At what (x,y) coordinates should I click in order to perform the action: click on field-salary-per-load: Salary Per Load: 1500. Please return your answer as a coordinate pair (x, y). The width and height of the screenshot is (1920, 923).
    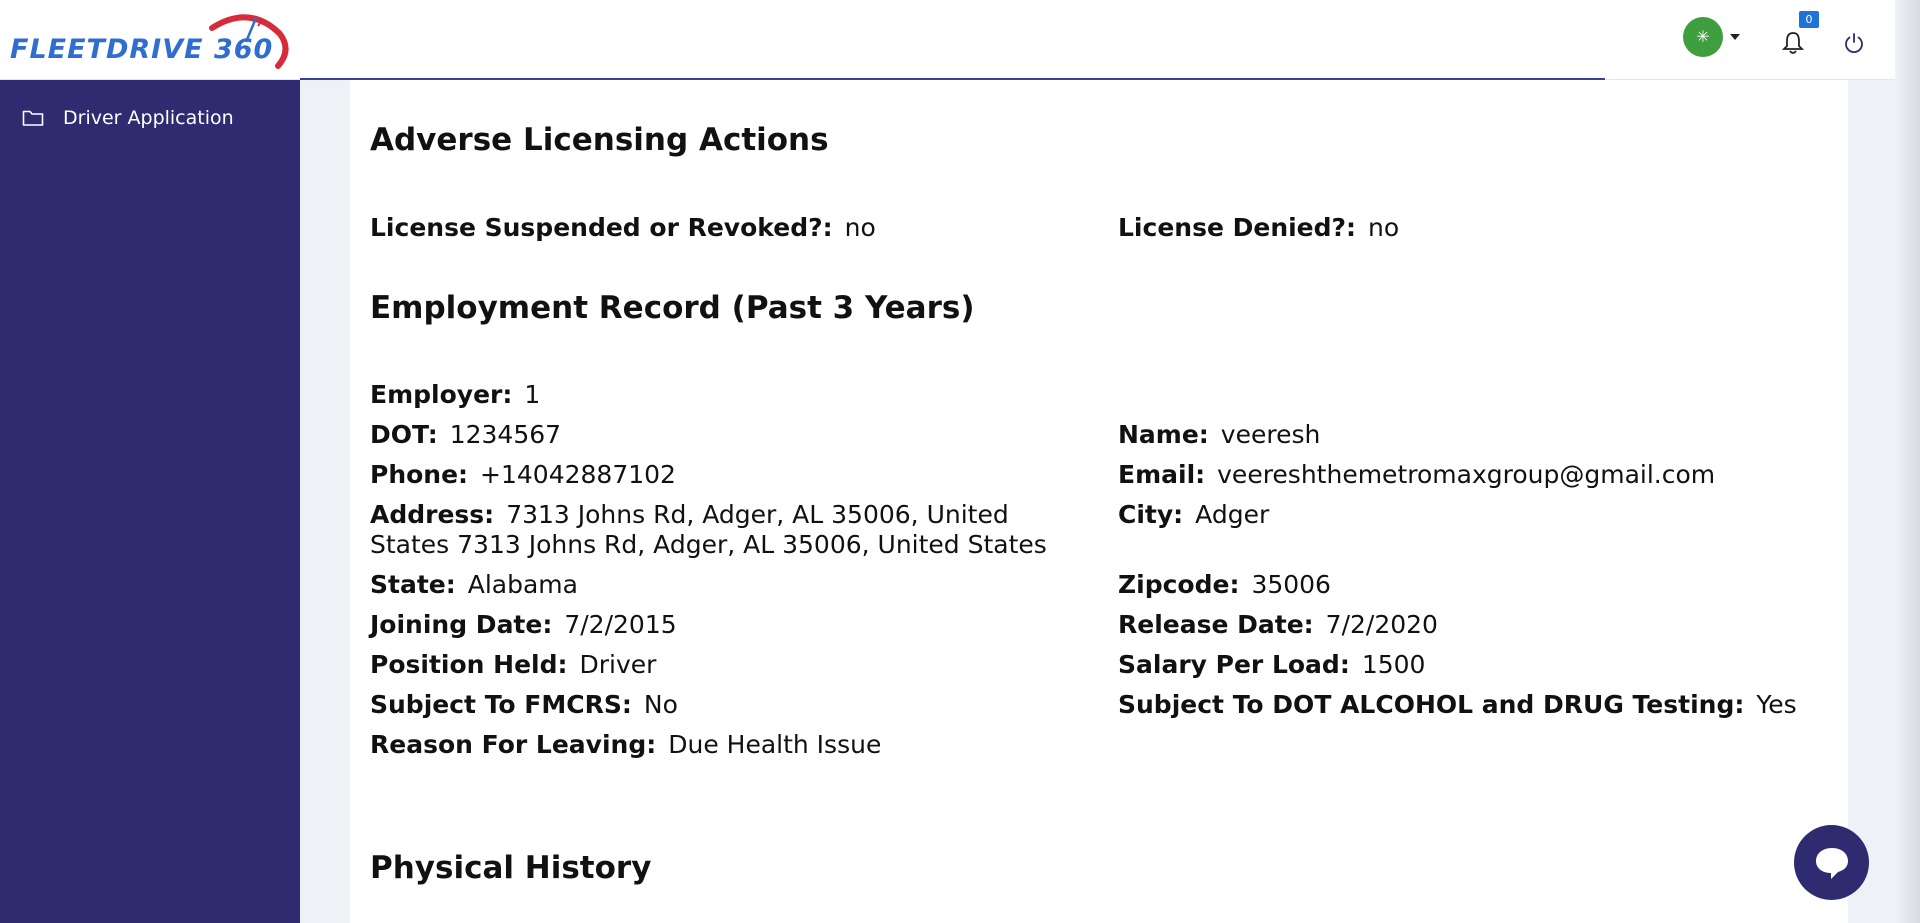
    Looking at the image, I should click on (1478, 665).